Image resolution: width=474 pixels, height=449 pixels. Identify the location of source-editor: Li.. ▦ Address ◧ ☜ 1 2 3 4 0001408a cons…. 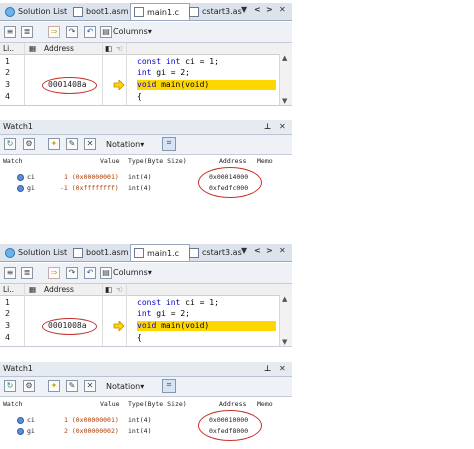
(146, 74).